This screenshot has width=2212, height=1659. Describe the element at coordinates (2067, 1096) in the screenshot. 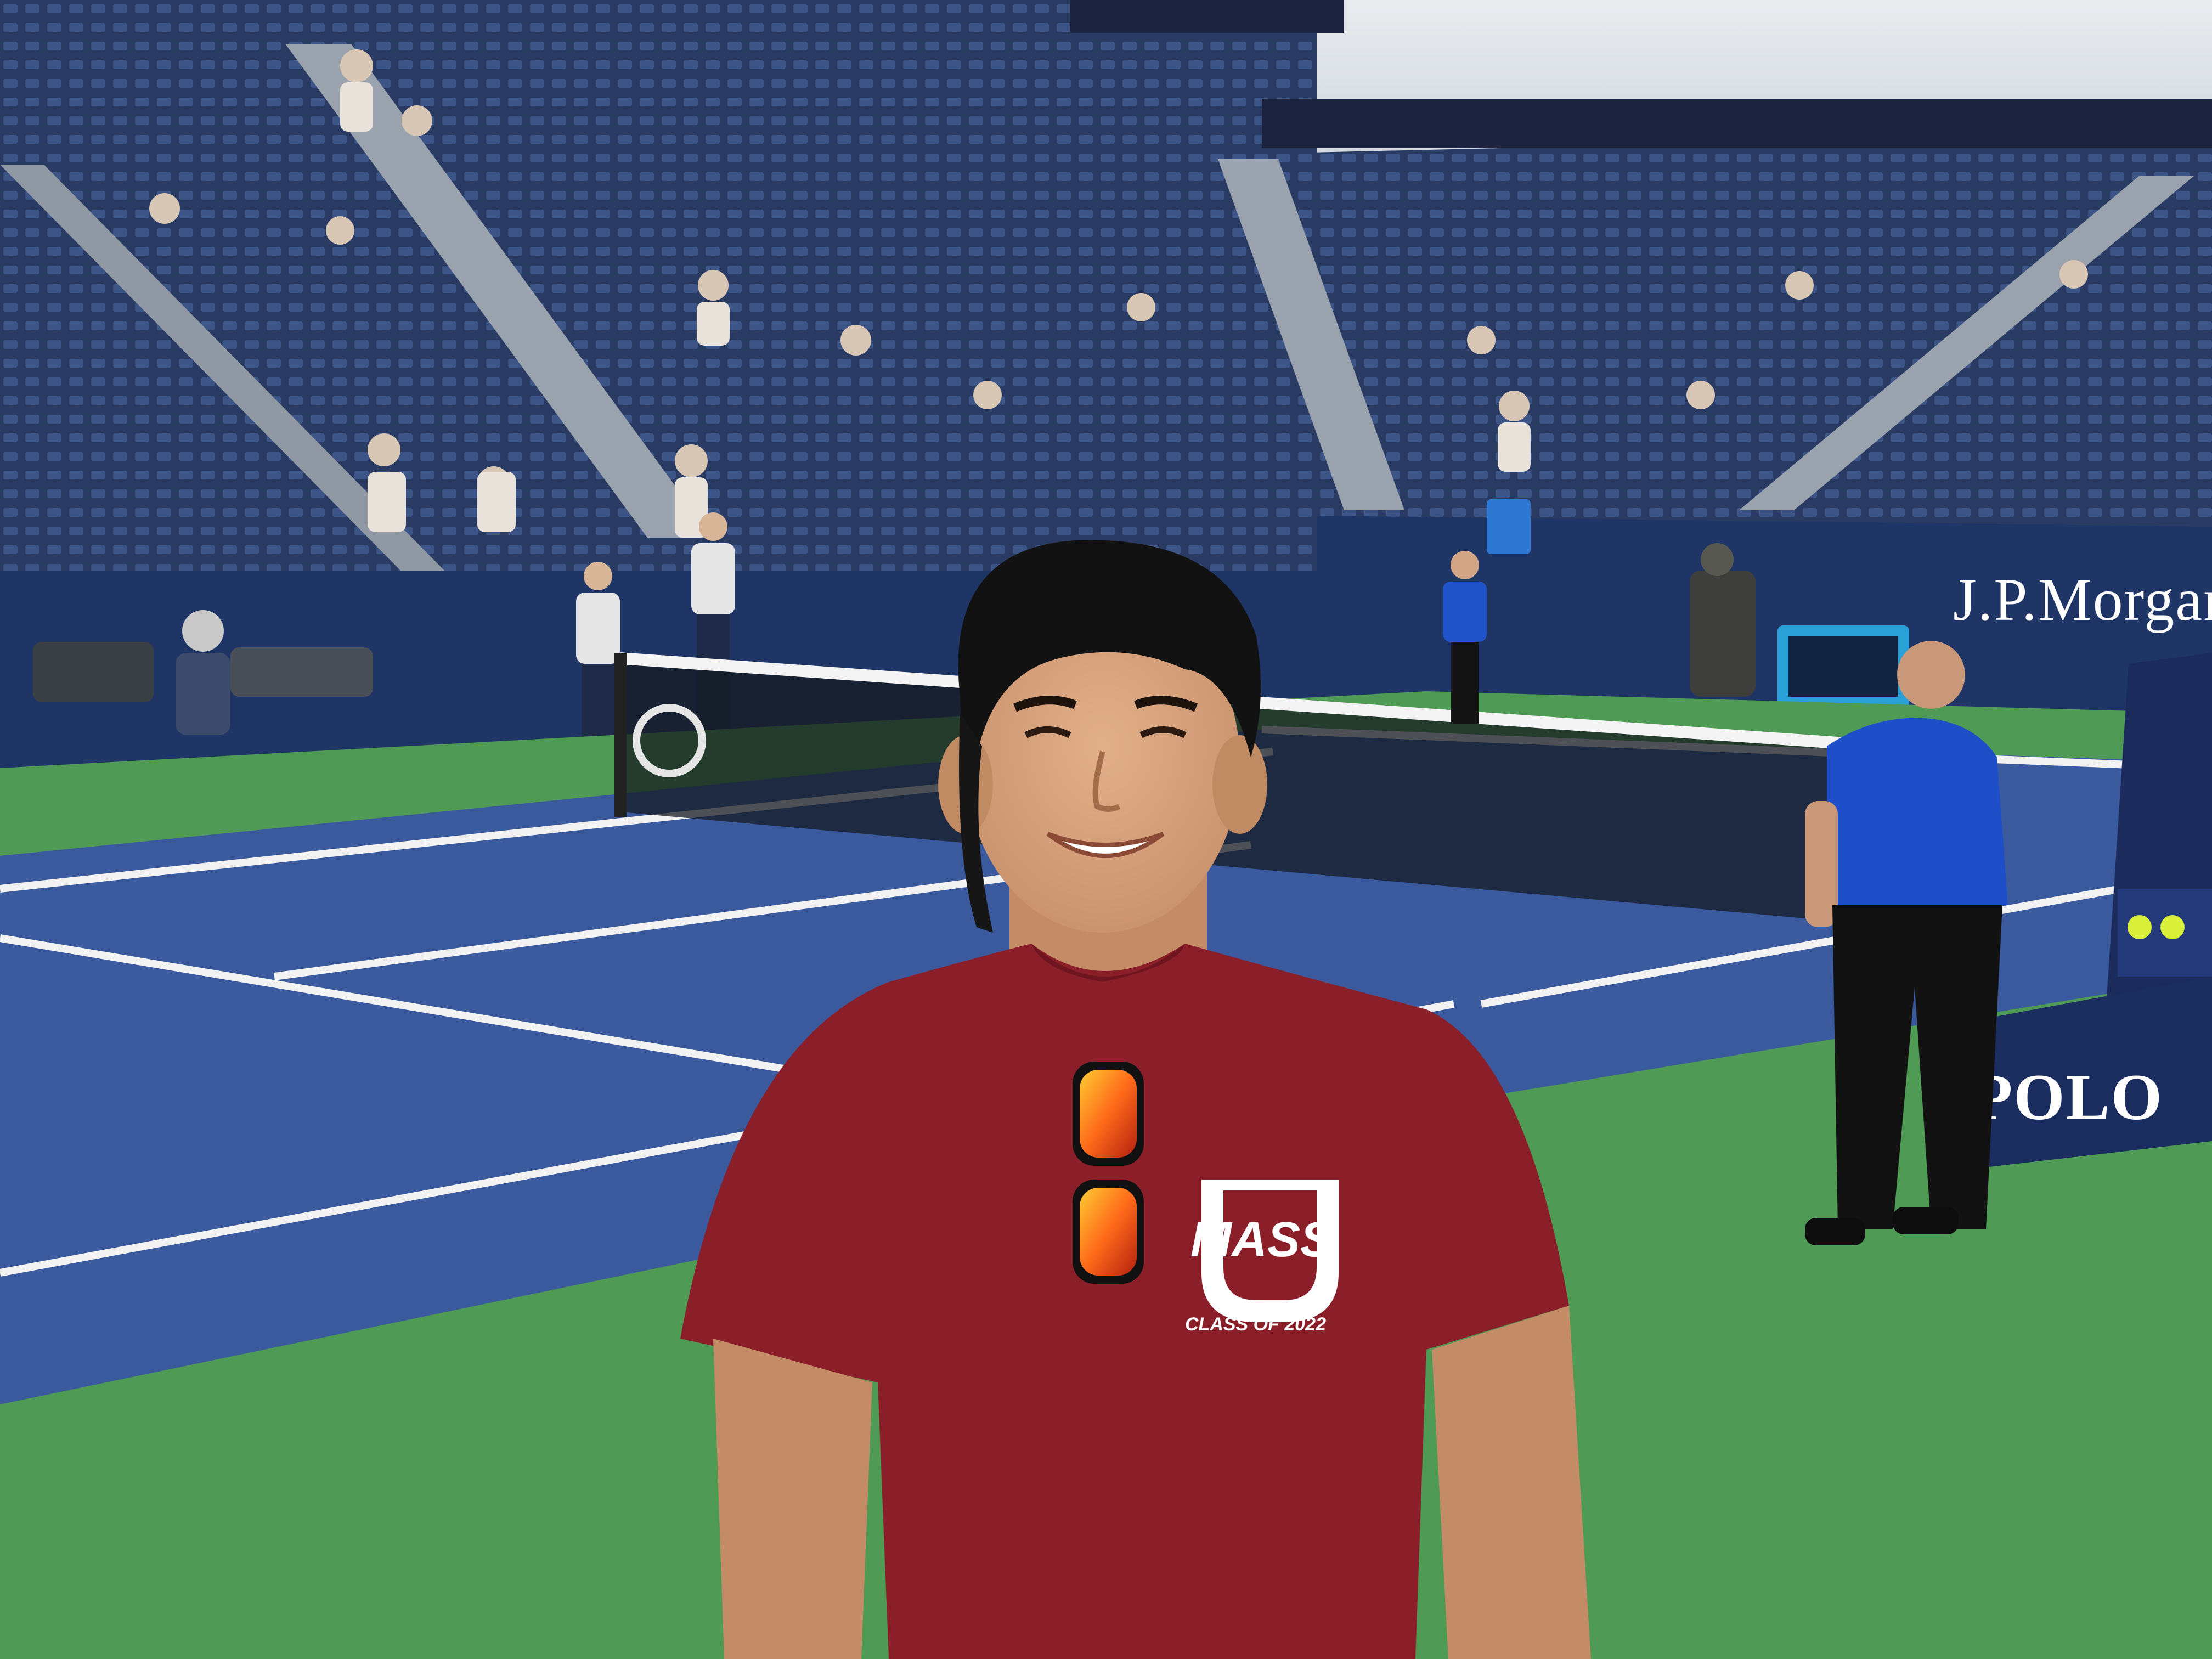

I see `polo-sign: POLO` at that location.